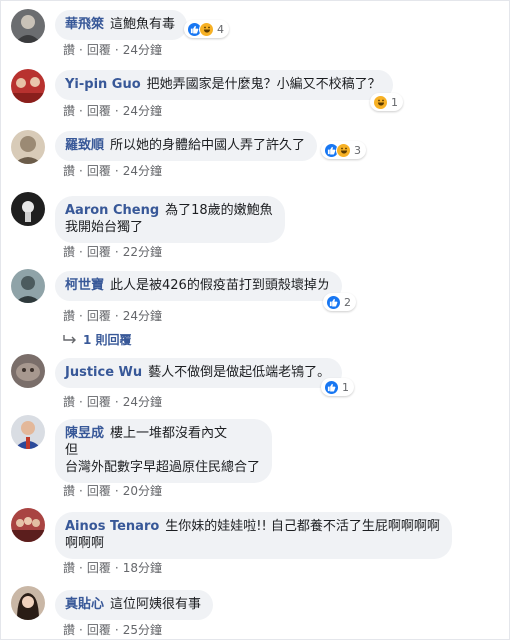 The width and height of the screenshot is (510, 640). What do you see at coordinates (239, 372) in the screenshot?
I see `comment-text: 藝人不做倒是做起低端老鴇了。` at bounding box center [239, 372].